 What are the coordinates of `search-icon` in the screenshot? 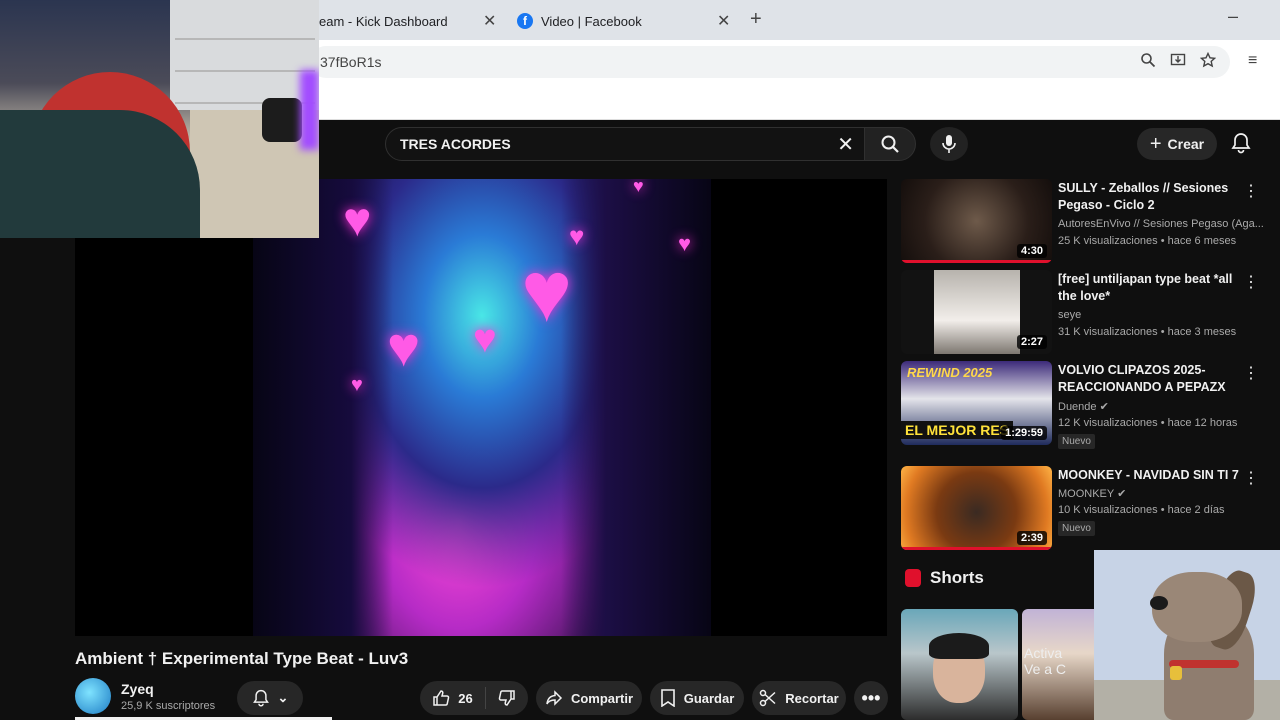 It's located at (890, 144).